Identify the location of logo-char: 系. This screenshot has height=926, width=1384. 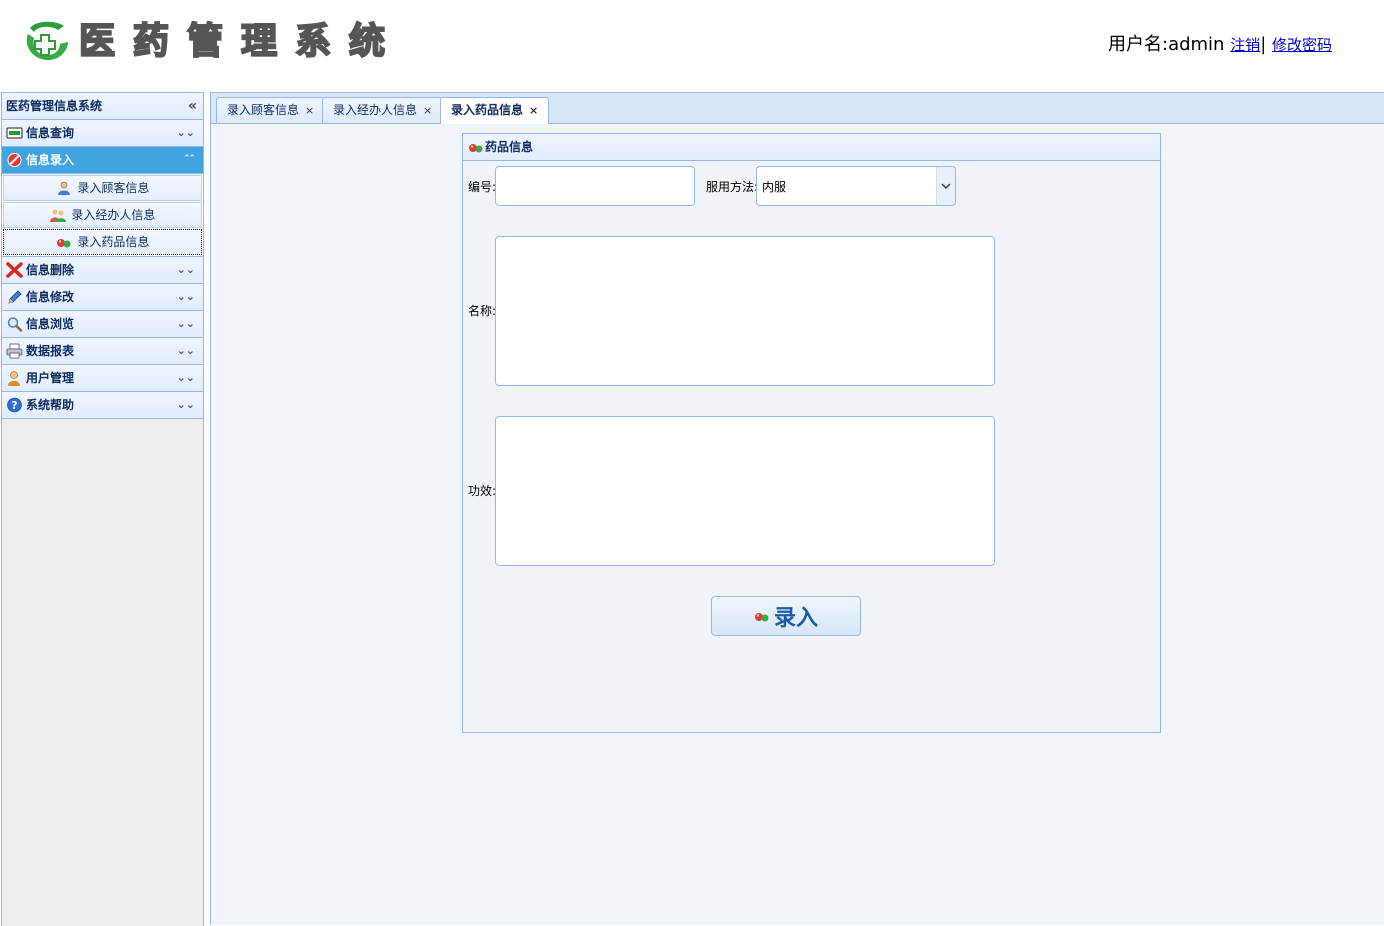
(313, 41).